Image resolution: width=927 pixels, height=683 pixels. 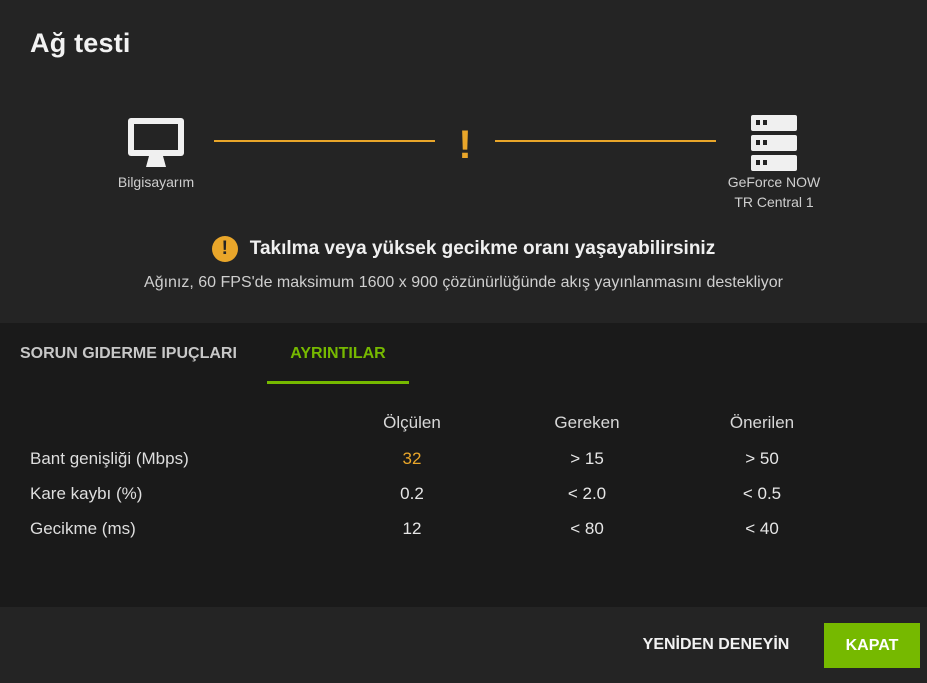 What do you see at coordinates (156, 142) in the screenshot?
I see `monitor-icon` at bounding box center [156, 142].